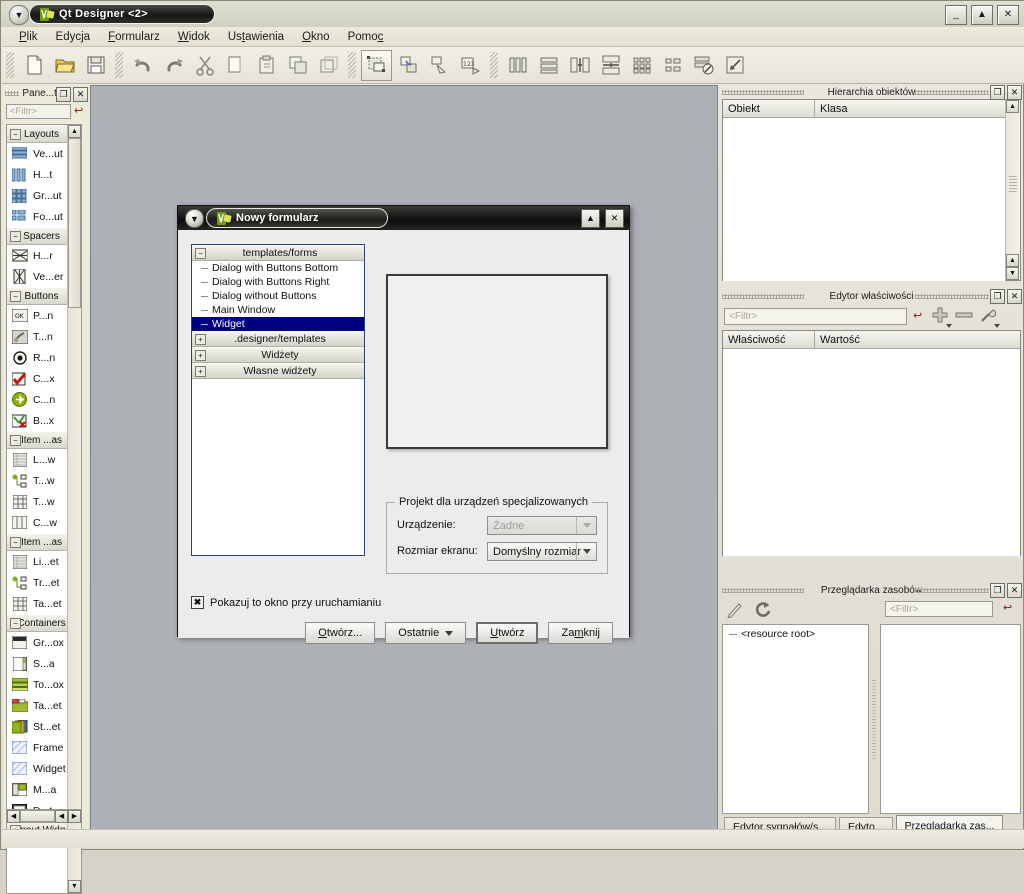 The width and height of the screenshot is (1024, 894). Describe the element at coordinates (74, 886) in the screenshot. I see `scroll-down-button: ▼` at that location.